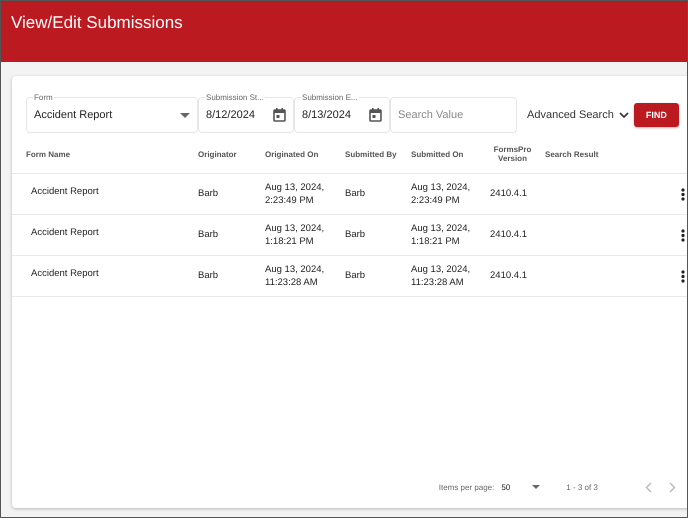  Describe the element at coordinates (112, 154) in the screenshot. I see `column-header: Form Name` at that location.